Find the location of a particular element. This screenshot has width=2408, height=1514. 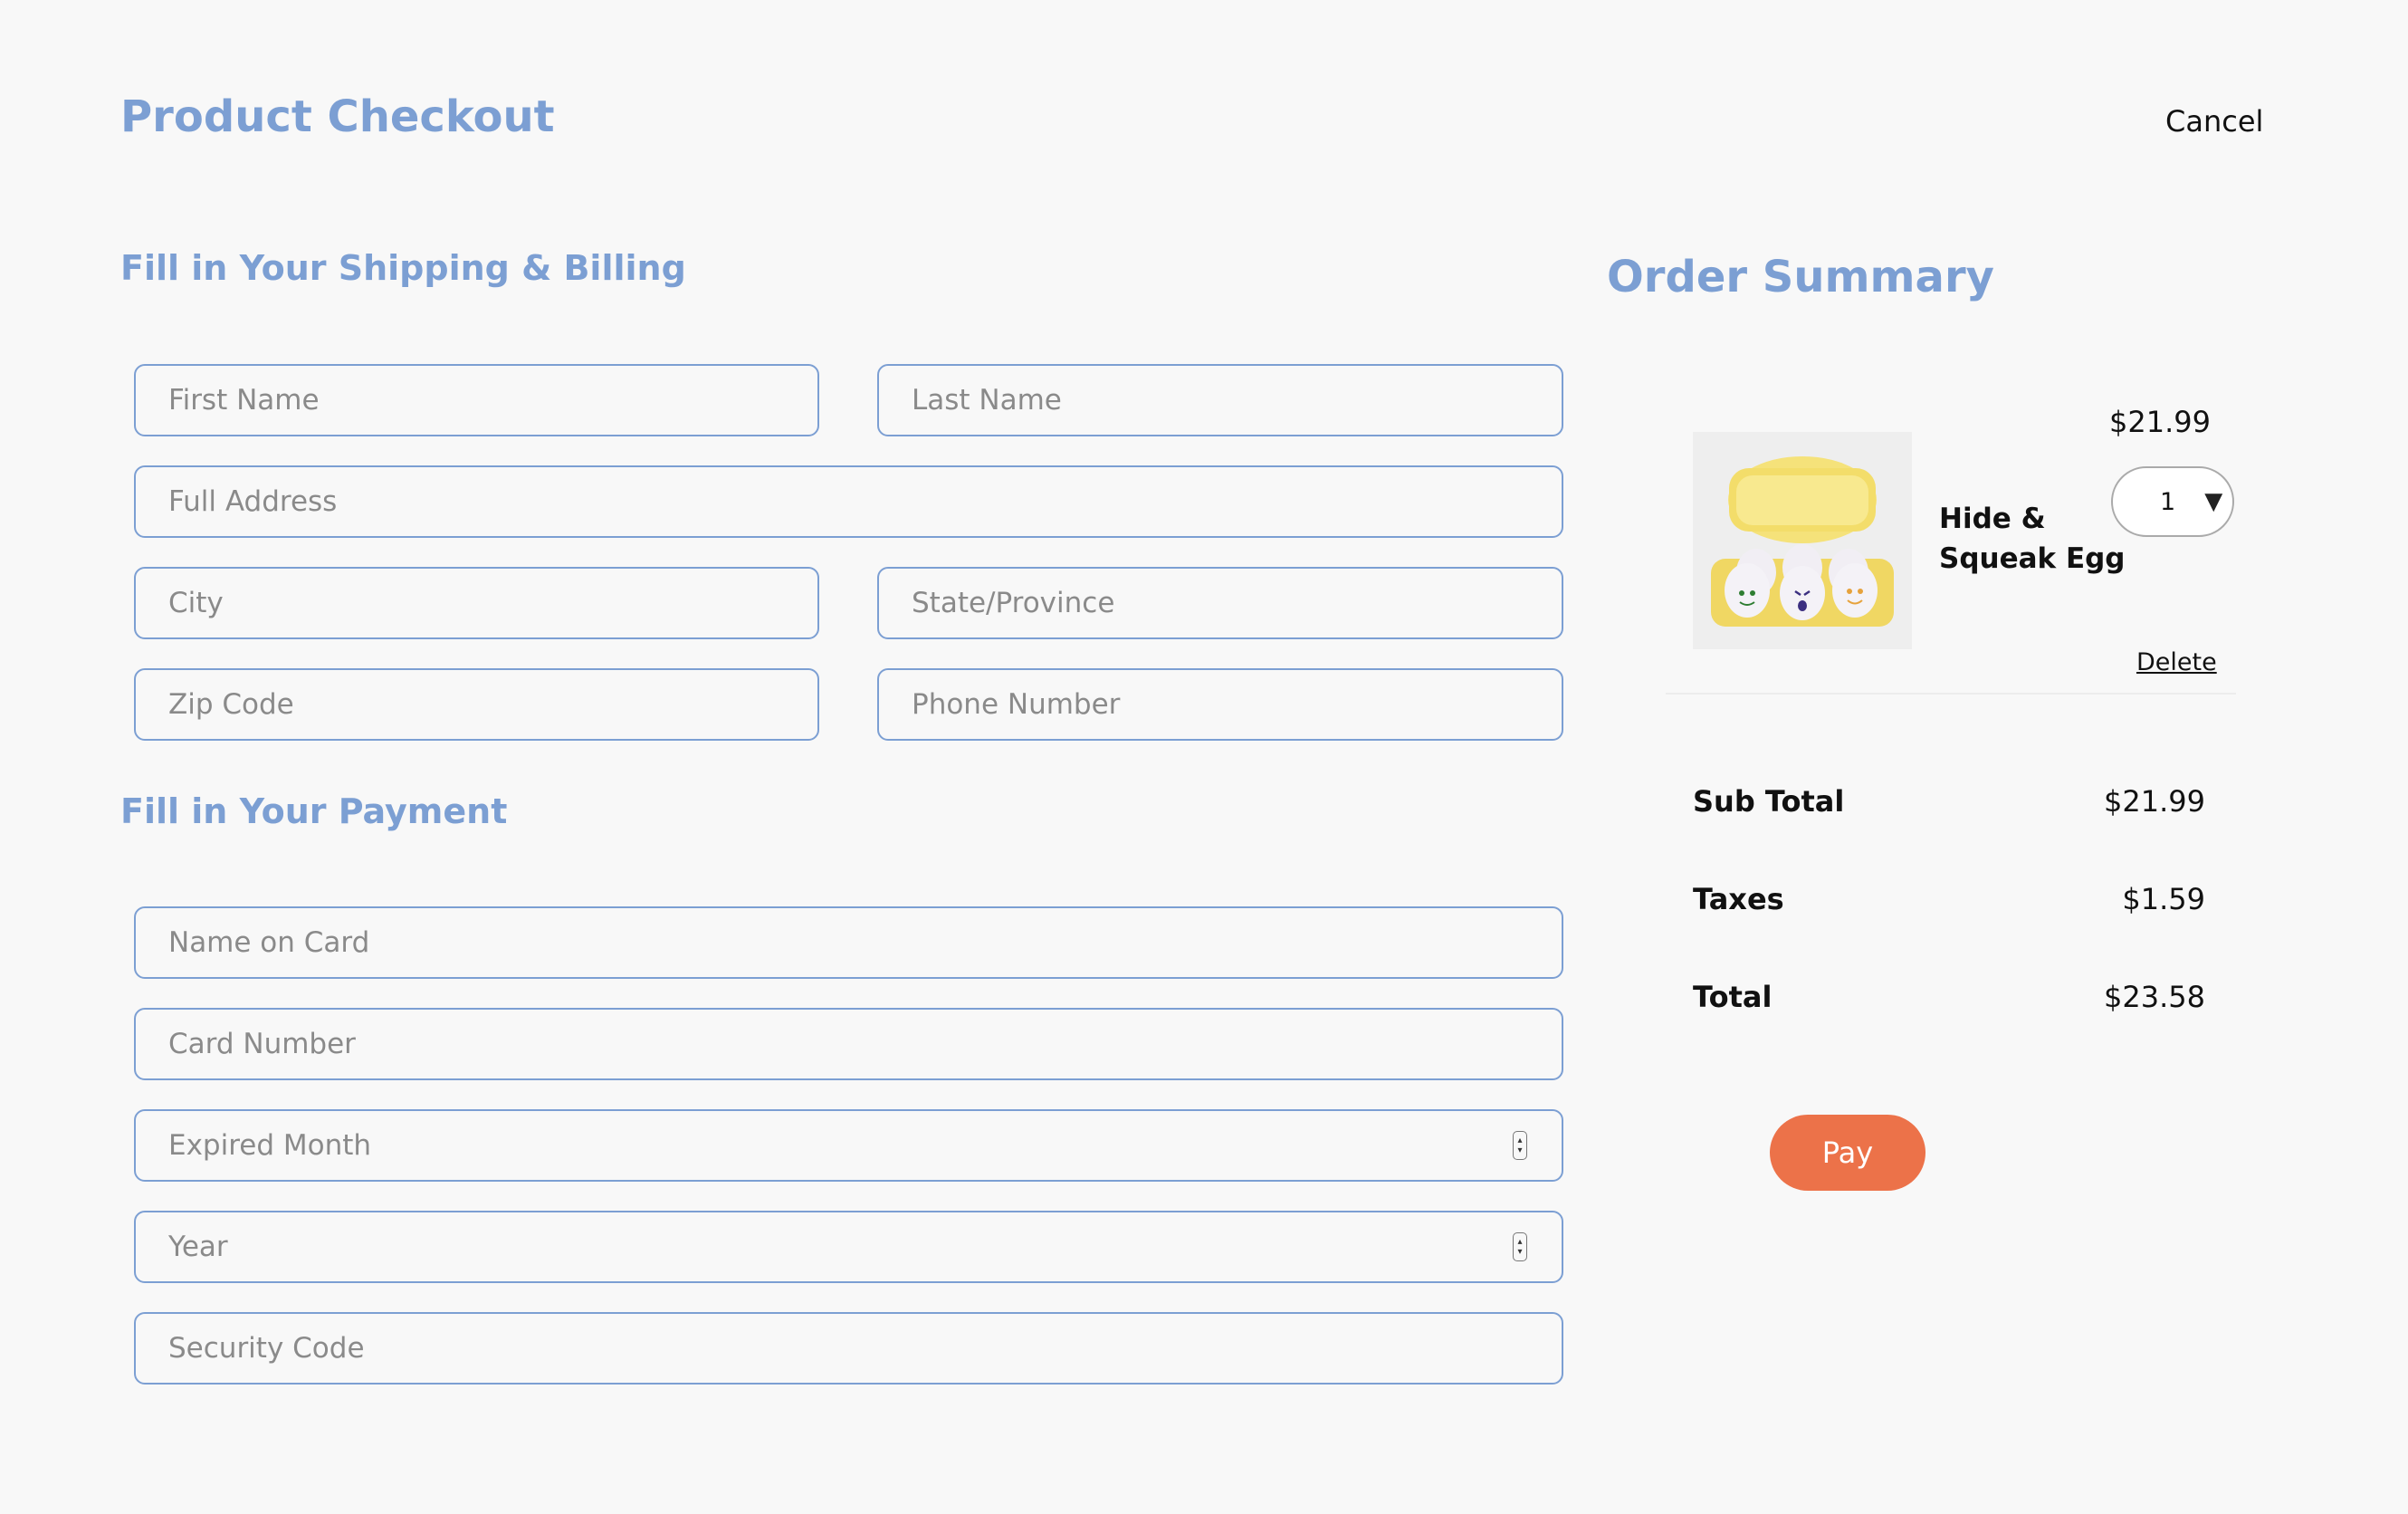

last-name-input is located at coordinates (1236, 400).